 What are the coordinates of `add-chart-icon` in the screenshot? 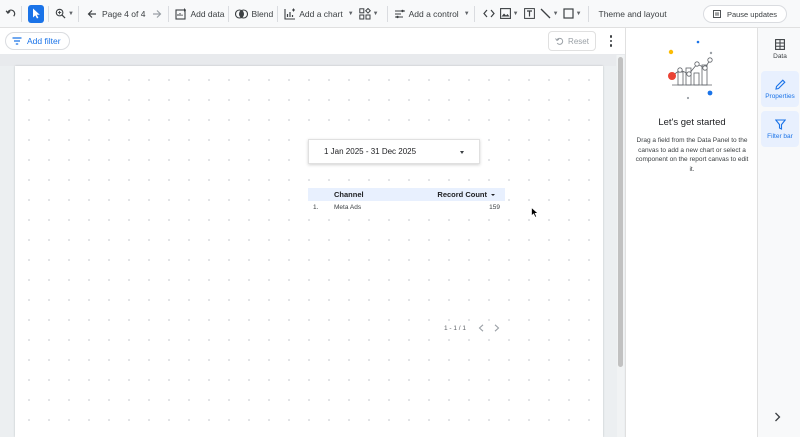 It's located at (290, 14).